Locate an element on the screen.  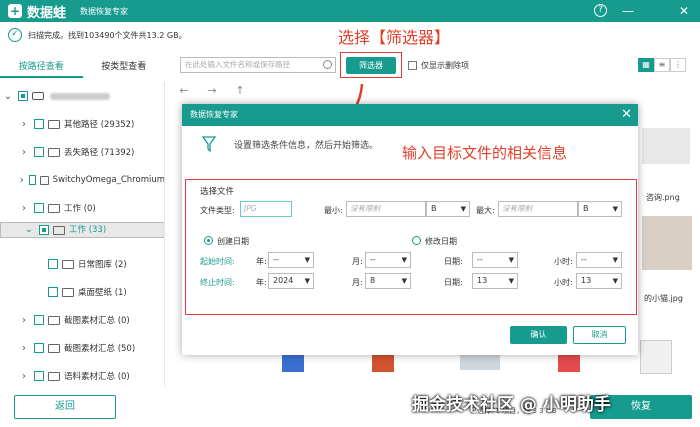
back-button: 返回 is located at coordinates (65, 407).